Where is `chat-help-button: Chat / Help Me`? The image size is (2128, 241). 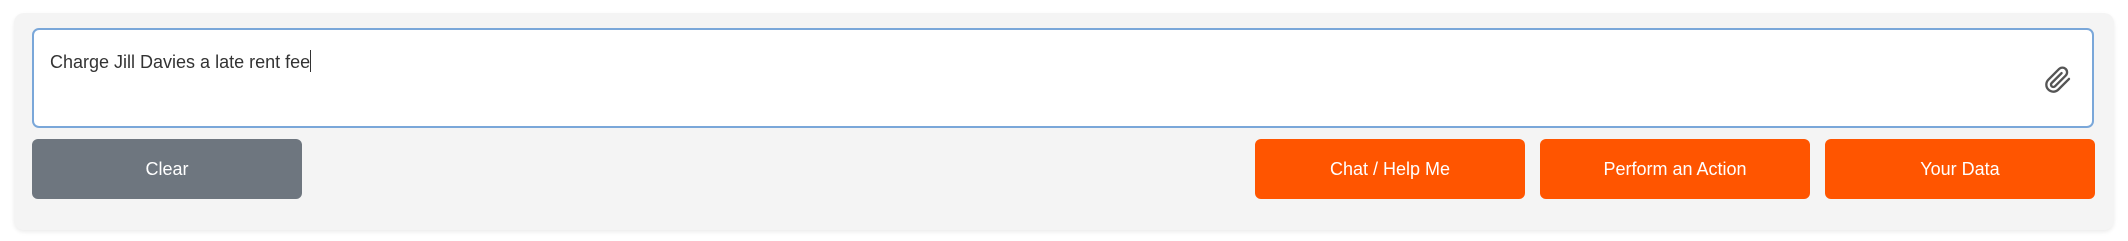
chat-help-button: Chat / Help Me is located at coordinates (1390, 169).